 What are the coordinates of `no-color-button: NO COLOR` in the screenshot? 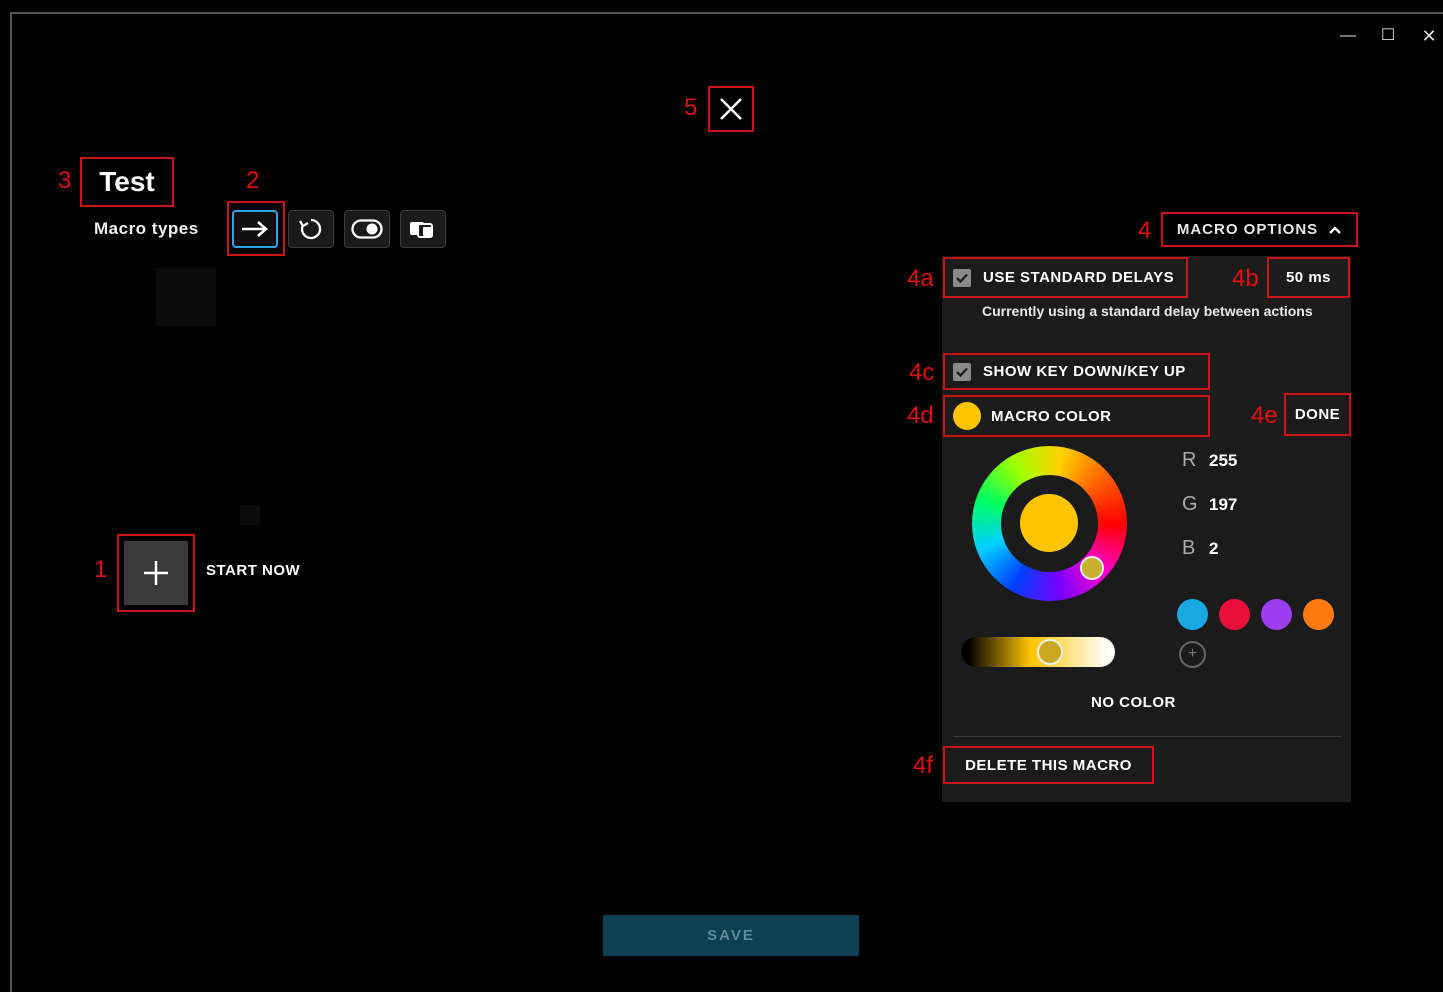 It's located at (1133, 702).